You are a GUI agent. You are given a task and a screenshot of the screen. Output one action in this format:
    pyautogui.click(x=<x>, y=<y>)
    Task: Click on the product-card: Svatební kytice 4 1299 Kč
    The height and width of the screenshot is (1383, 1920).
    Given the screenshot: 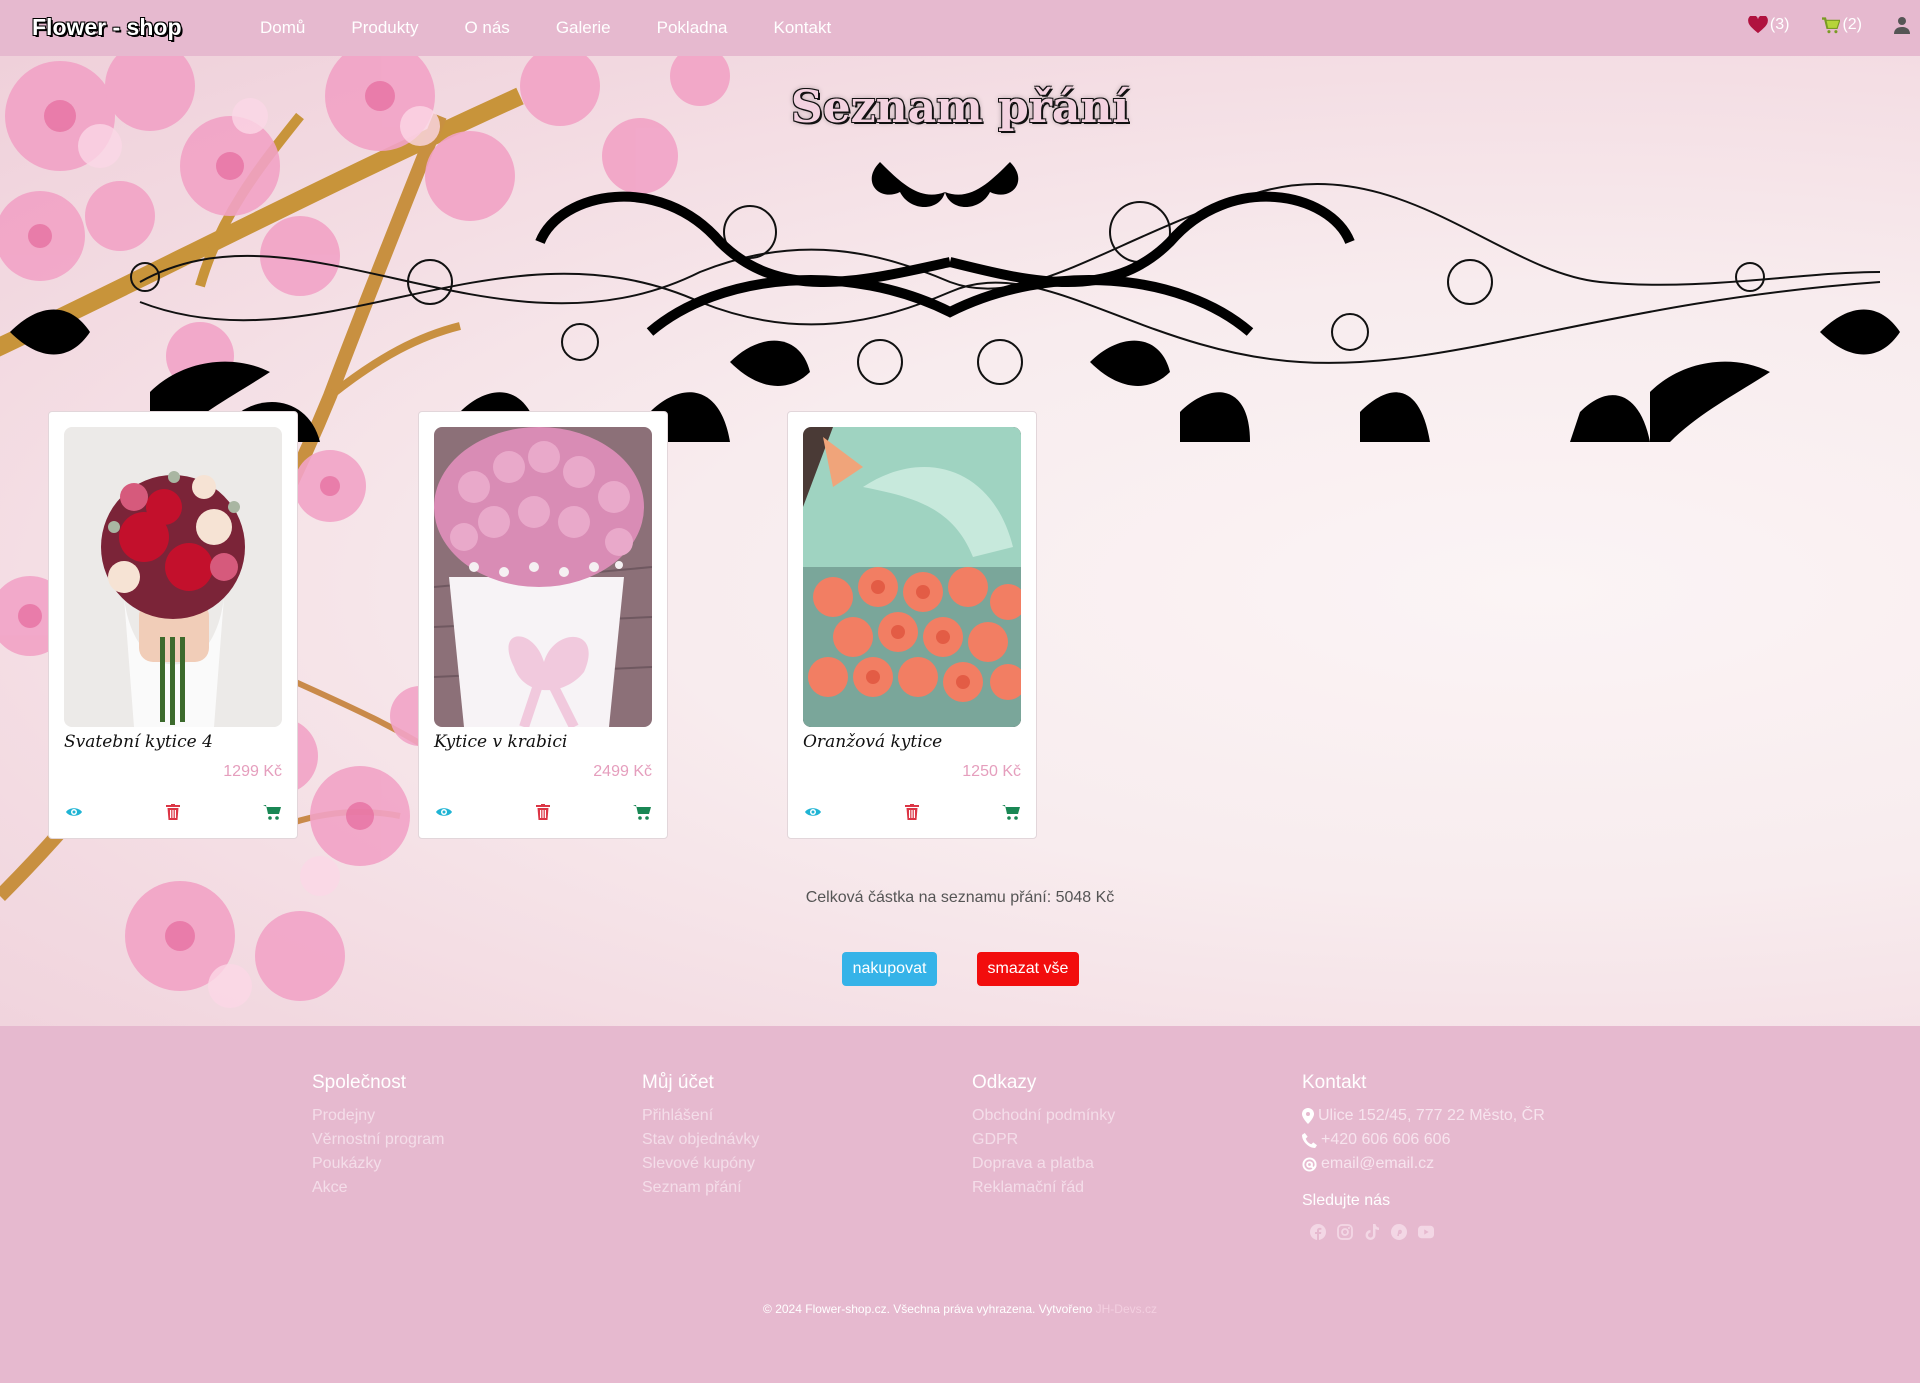 What is the action you would take?
    pyautogui.click(x=173, y=625)
    